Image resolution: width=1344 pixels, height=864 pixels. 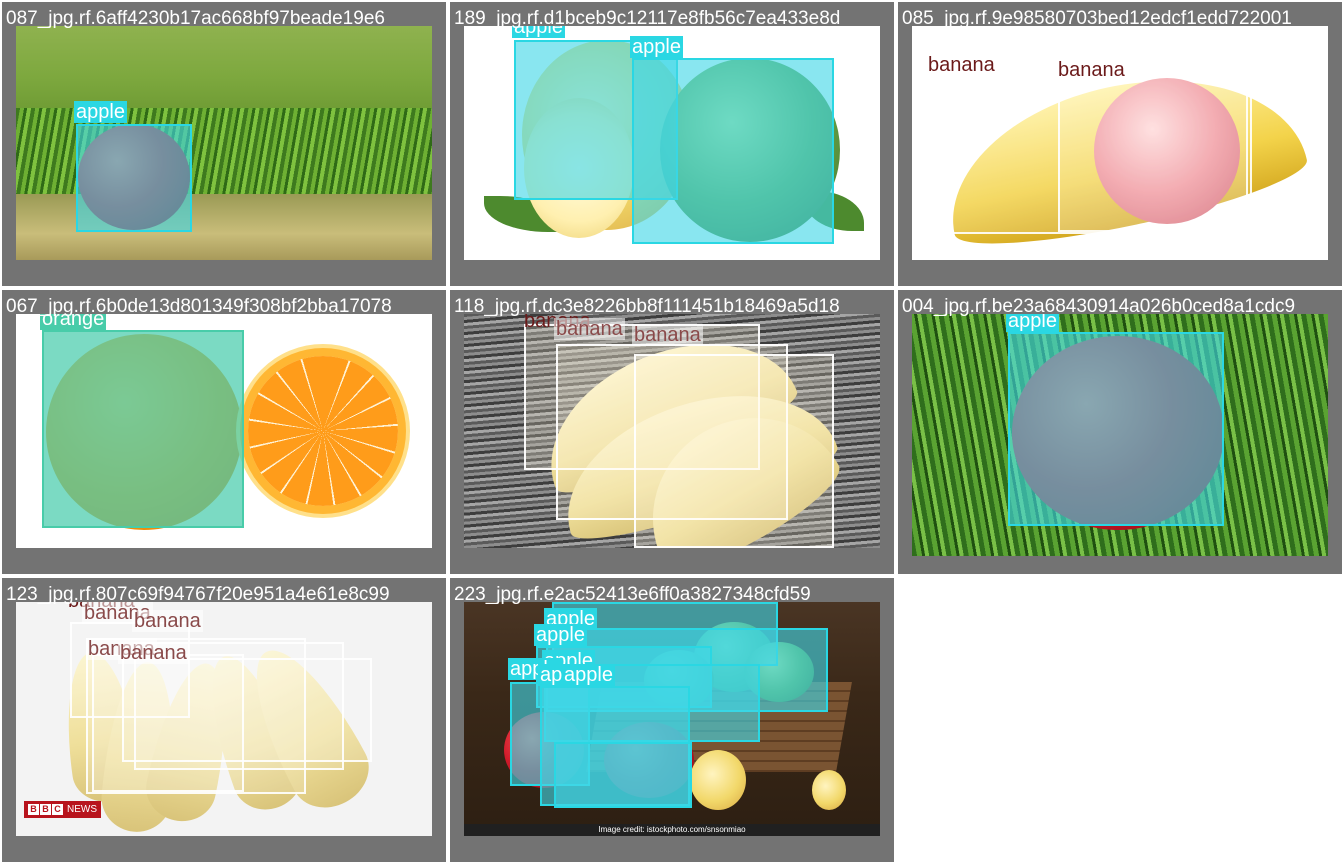 What do you see at coordinates (198, 594) in the screenshot?
I see `tile-filename: 123_jpg.rf.807c69f94767f20e951a4e61e8c99` at bounding box center [198, 594].